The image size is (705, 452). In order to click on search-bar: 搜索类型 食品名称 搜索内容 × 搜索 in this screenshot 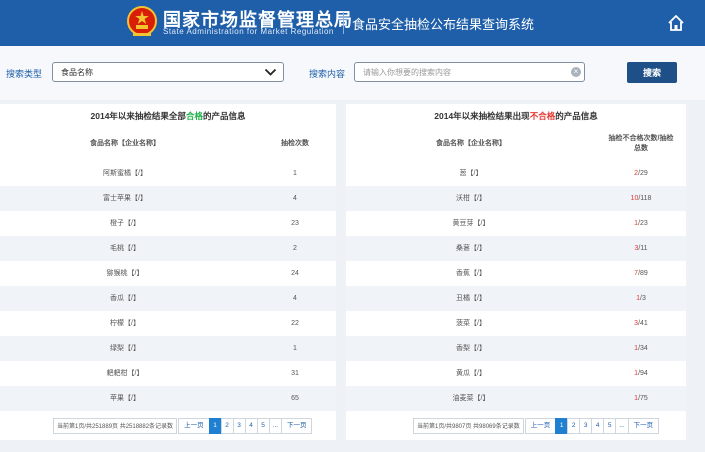, I will do `click(352, 73)`.